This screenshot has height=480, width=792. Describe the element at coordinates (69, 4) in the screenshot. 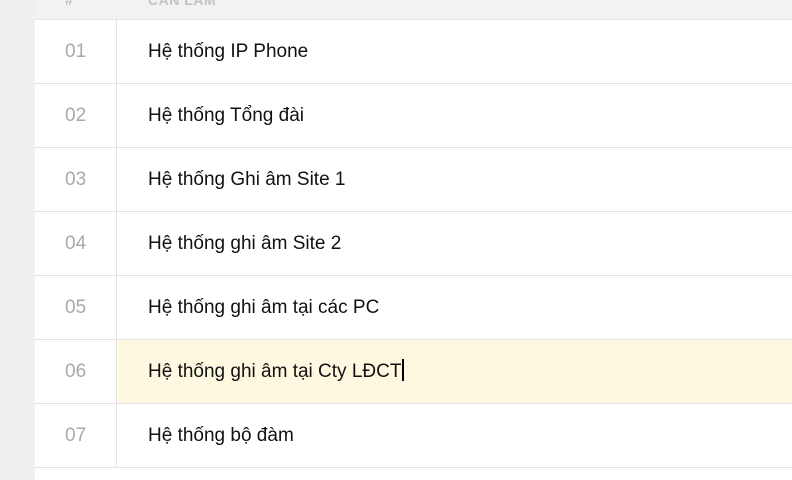

I see `header-number-label: #` at that location.